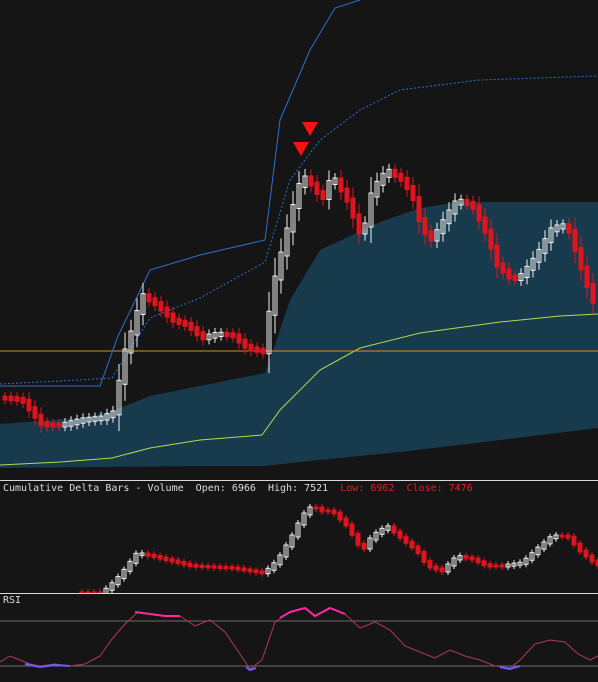 The image size is (598, 682). I want to click on cdb-low-value: 6962, so click(382, 488).